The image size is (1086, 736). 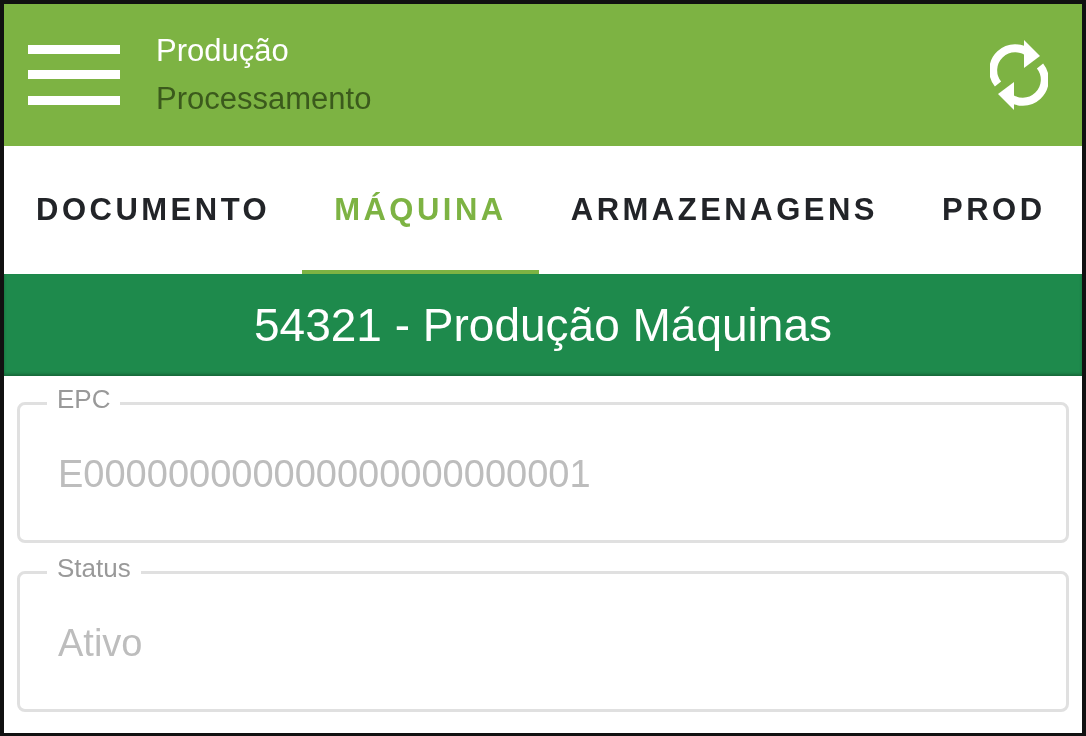 What do you see at coordinates (264, 99) in the screenshot?
I see `app-subtitle: Processamento` at bounding box center [264, 99].